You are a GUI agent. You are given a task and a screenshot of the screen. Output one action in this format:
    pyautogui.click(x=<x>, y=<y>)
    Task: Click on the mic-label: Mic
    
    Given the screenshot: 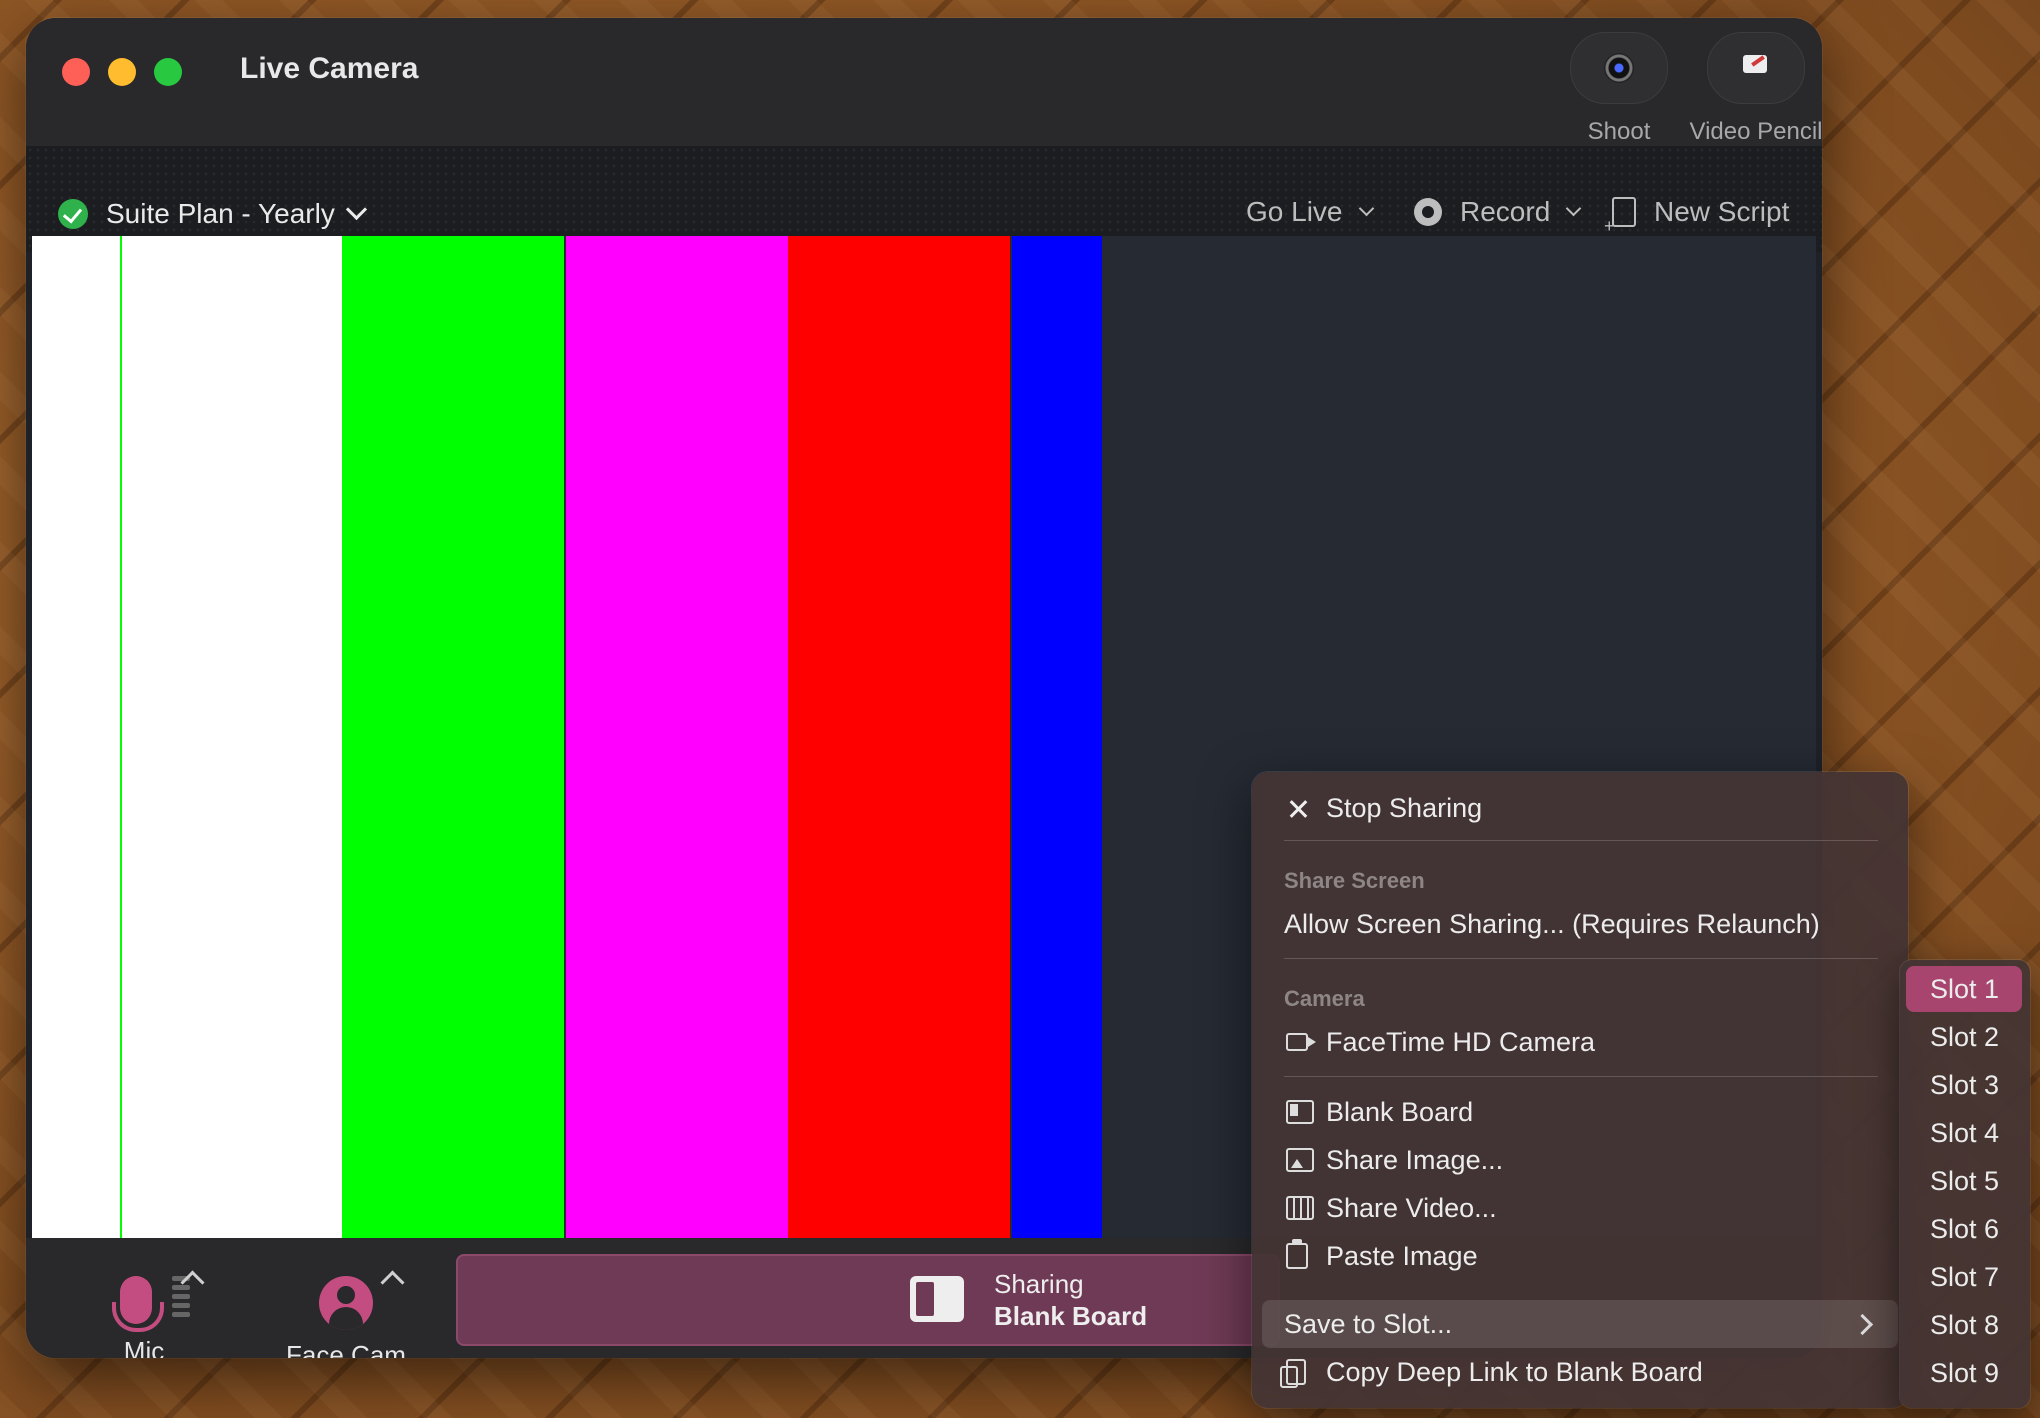 What is the action you would take?
    pyautogui.click(x=144, y=1347)
    